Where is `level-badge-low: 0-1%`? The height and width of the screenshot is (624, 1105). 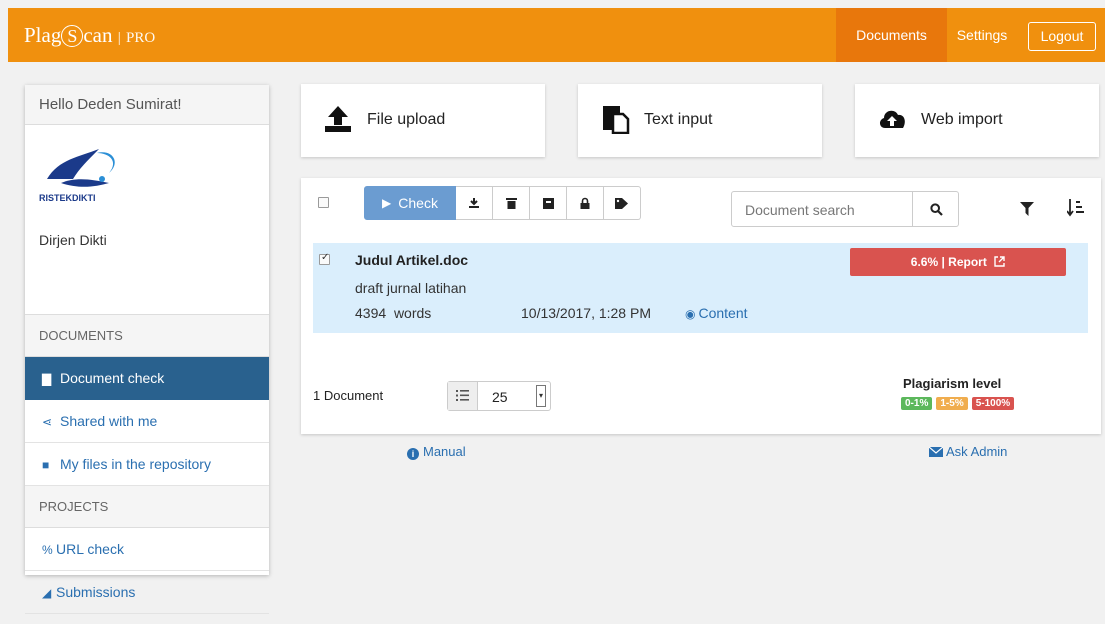 level-badge-low: 0-1% is located at coordinates (917, 403).